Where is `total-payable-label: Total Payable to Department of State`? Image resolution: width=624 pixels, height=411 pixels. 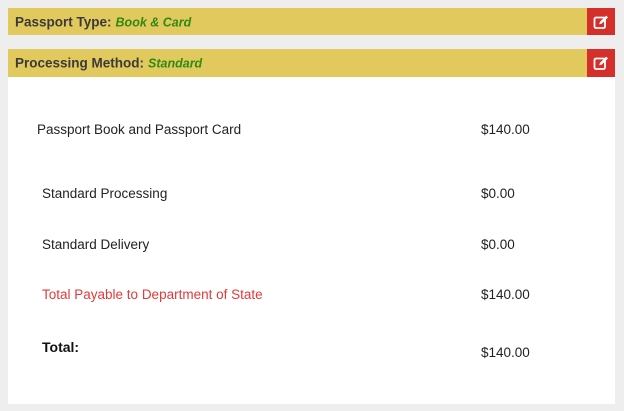 total-payable-label: Total Payable to Department of State is located at coordinates (152, 294).